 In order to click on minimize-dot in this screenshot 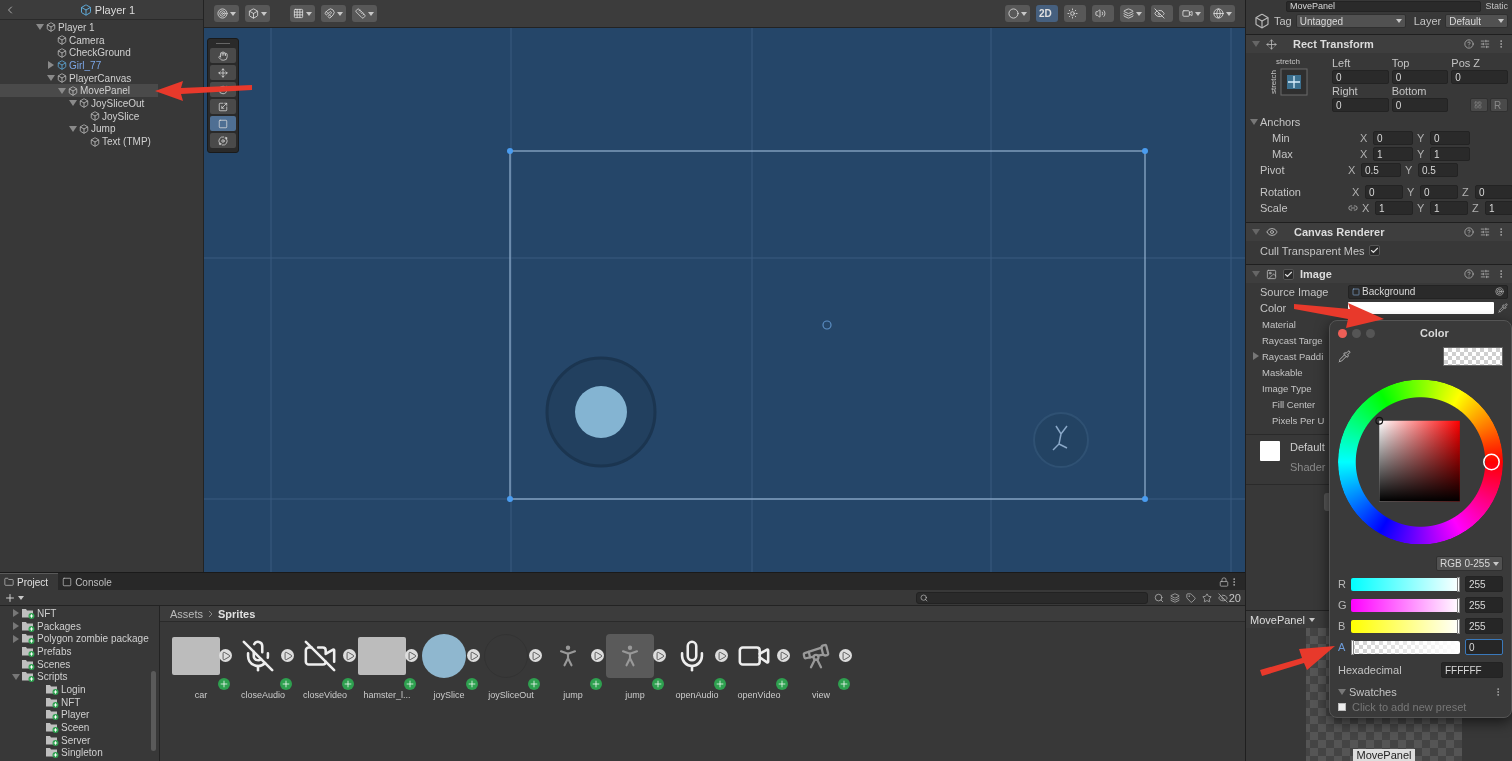, I will do `click(1356, 333)`.